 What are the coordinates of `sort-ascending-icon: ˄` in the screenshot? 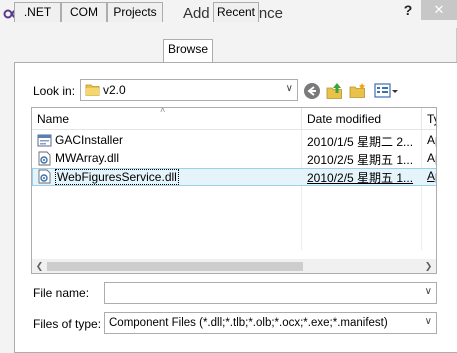 It's located at (163, 111).